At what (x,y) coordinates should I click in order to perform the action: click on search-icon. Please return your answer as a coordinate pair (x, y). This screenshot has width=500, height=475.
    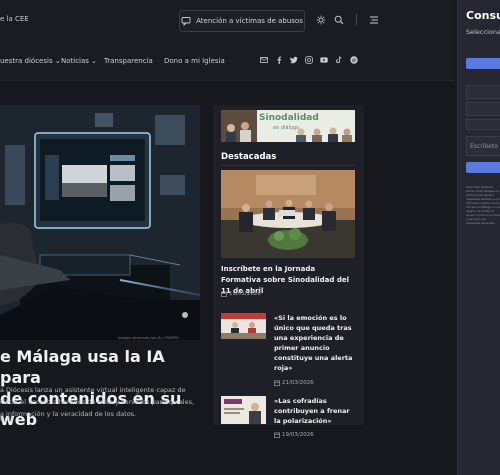
    Looking at the image, I should click on (339, 20).